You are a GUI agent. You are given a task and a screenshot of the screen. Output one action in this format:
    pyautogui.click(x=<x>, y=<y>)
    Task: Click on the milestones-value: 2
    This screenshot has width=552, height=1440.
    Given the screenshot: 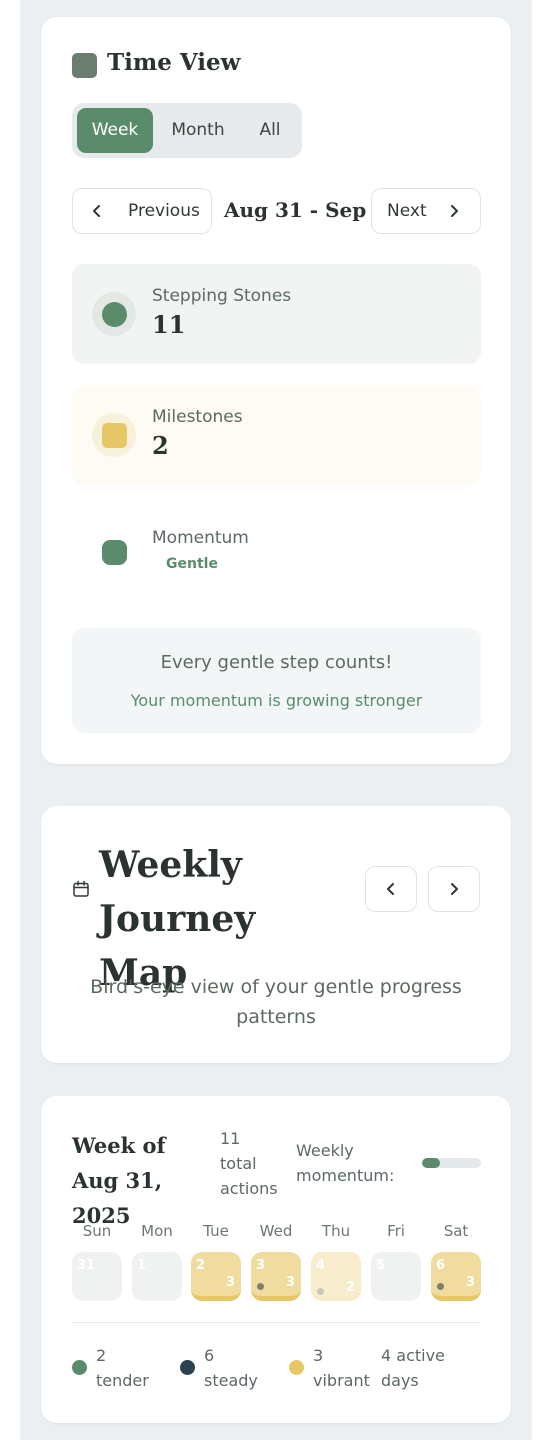 What is the action you would take?
    pyautogui.click(x=160, y=445)
    